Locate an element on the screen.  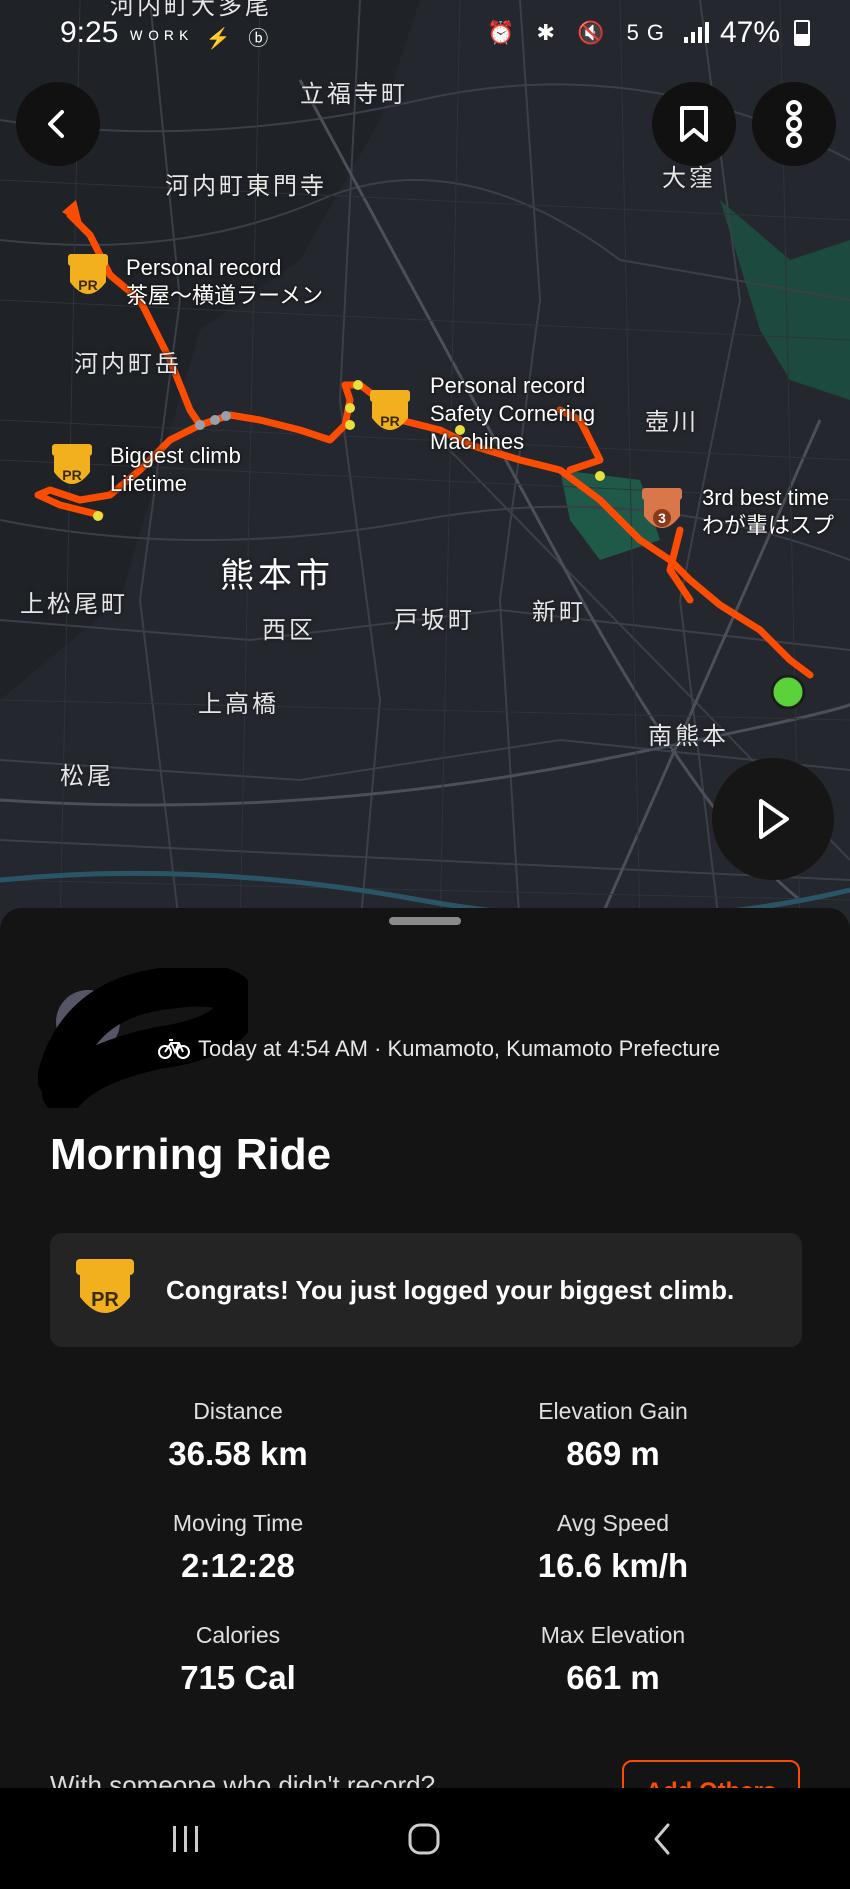
home-button is located at coordinates (424, 1839).